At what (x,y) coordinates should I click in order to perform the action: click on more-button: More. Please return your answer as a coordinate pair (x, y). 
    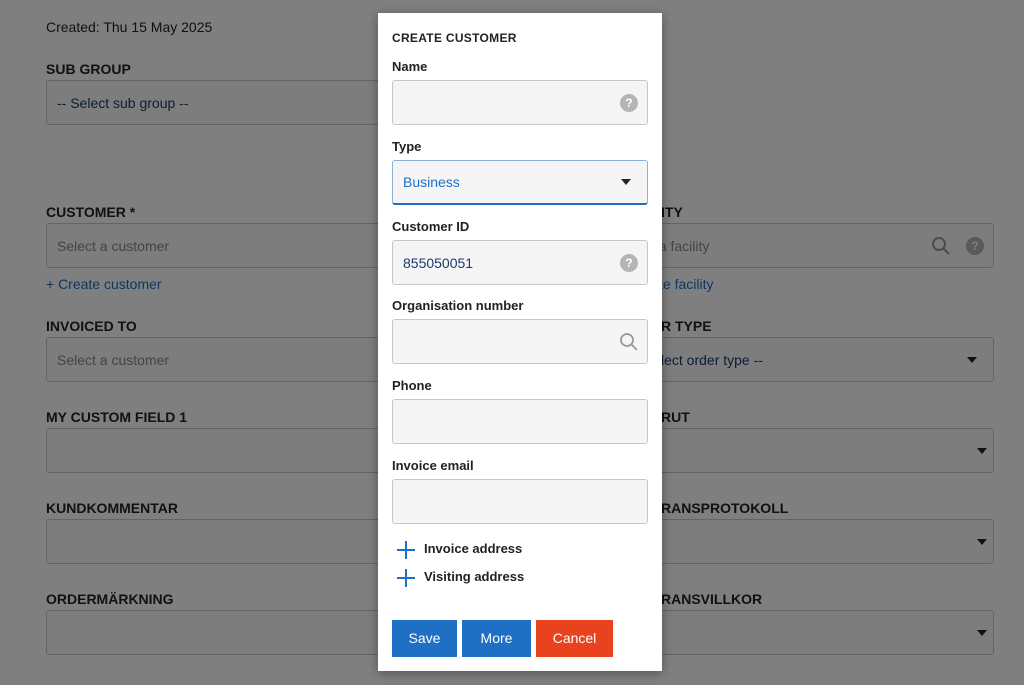
    Looking at the image, I should click on (496, 638).